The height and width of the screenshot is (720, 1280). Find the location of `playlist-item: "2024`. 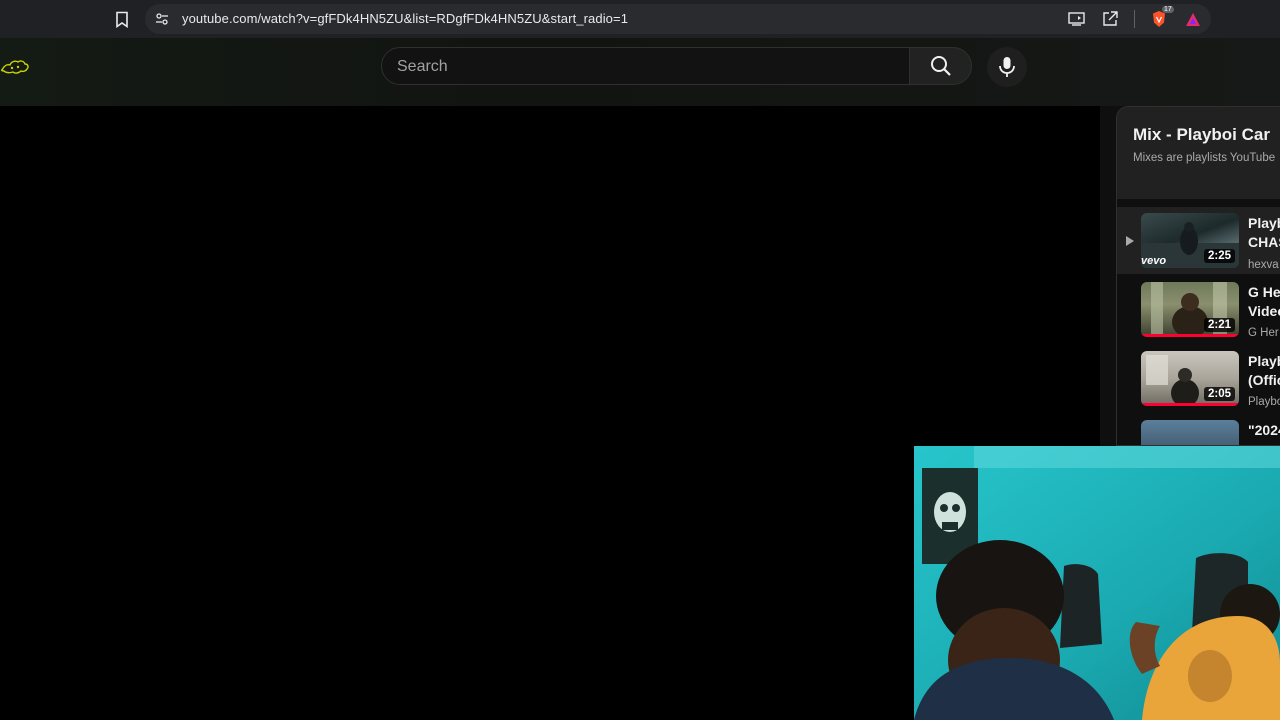

playlist-item: "2024 is located at coordinates (1198, 429).